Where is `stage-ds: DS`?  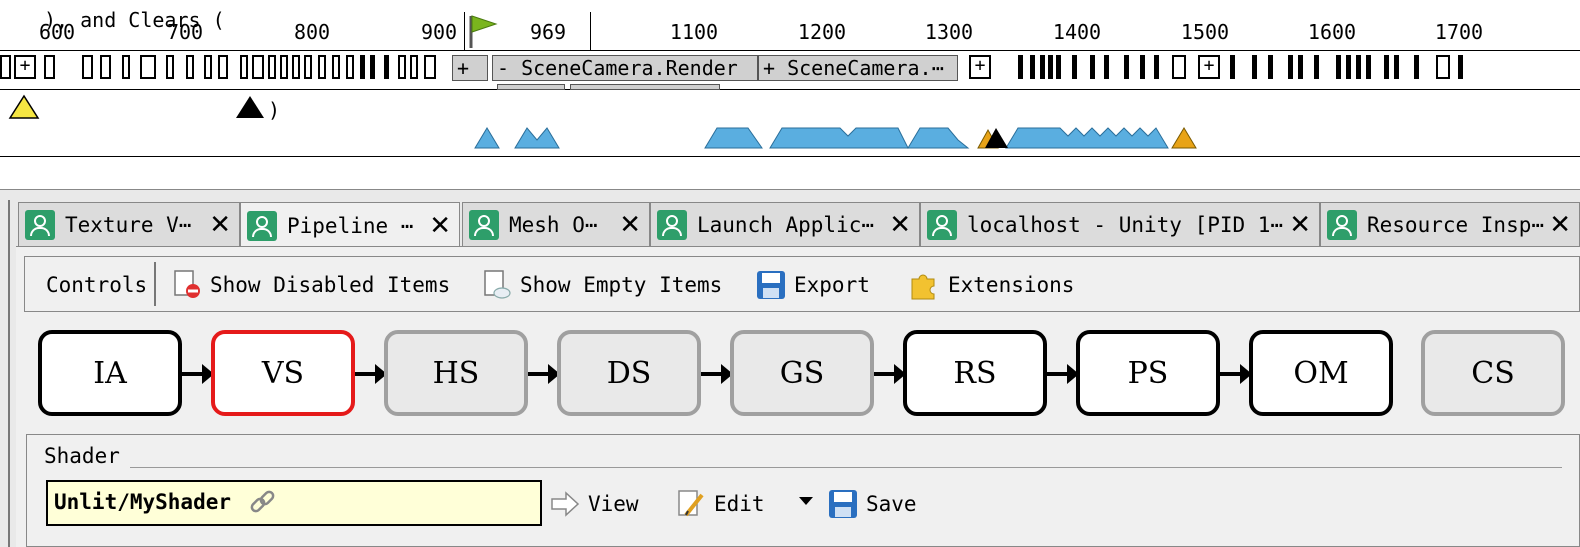 stage-ds: DS is located at coordinates (629, 373).